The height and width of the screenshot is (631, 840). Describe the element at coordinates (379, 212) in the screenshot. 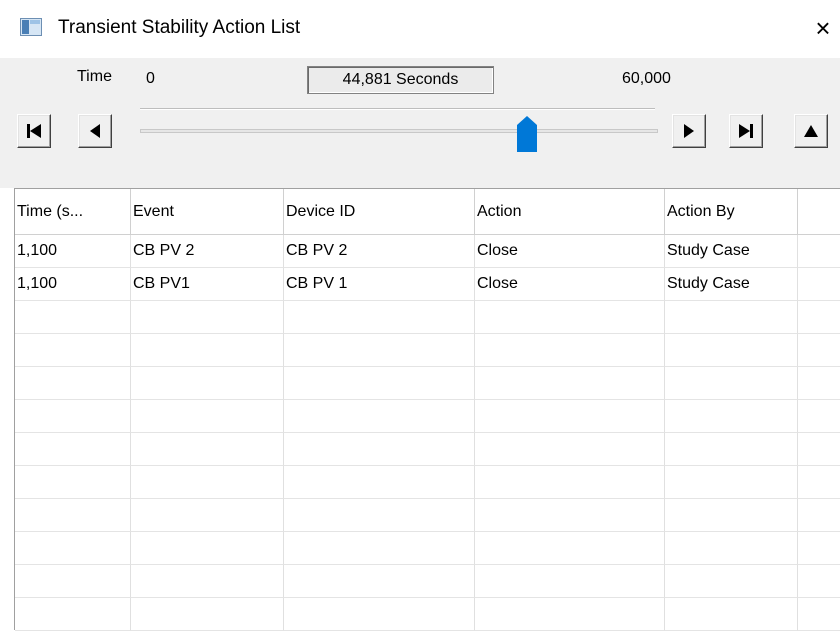

I see `column-header-device-id: Device ID` at that location.